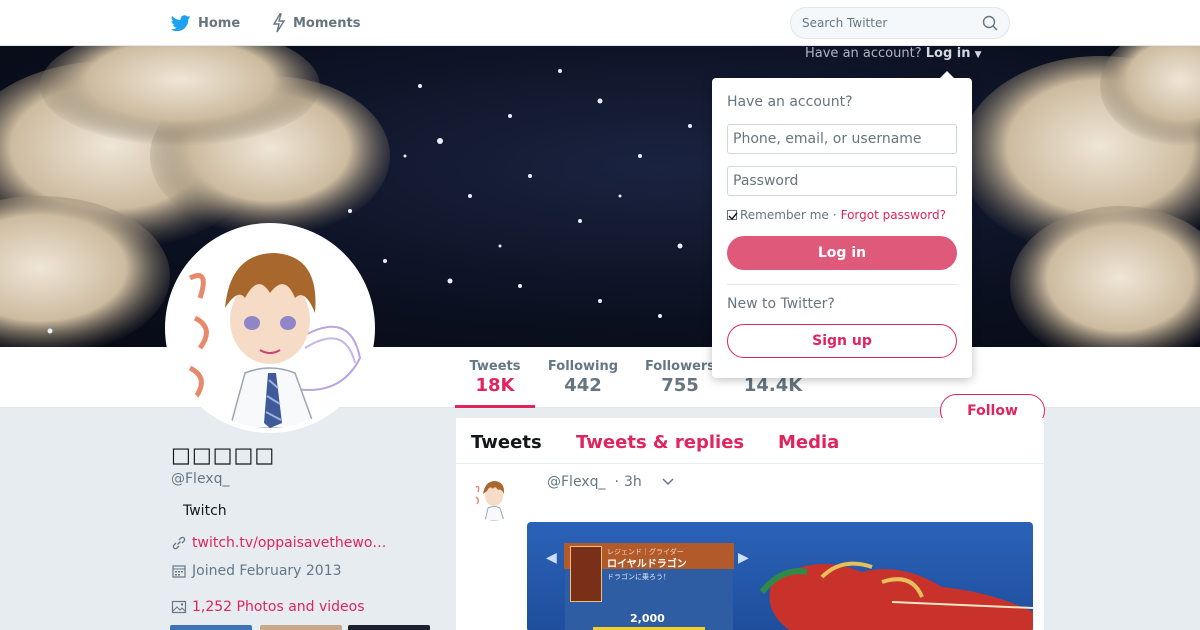  What do you see at coordinates (551, 558) in the screenshot?
I see `arrow-left-icon: ◀` at bounding box center [551, 558].